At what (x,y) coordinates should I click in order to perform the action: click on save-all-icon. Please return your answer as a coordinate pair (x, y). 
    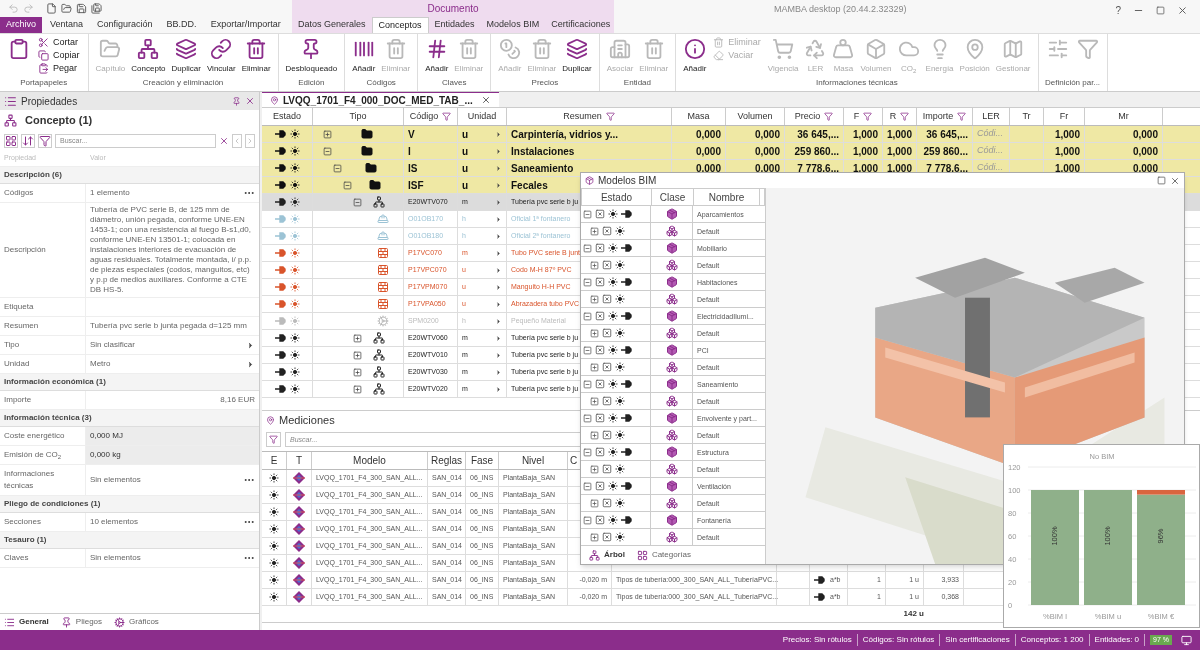
    Looking at the image, I should click on (96, 8).